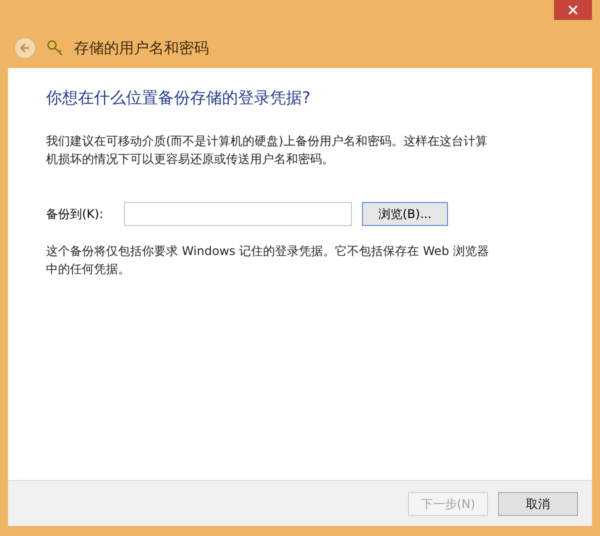 This screenshot has width=600, height=536. What do you see at coordinates (179, 98) in the screenshot?
I see `heading: 你想在什么位置备份存储的登录凭据?` at bounding box center [179, 98].